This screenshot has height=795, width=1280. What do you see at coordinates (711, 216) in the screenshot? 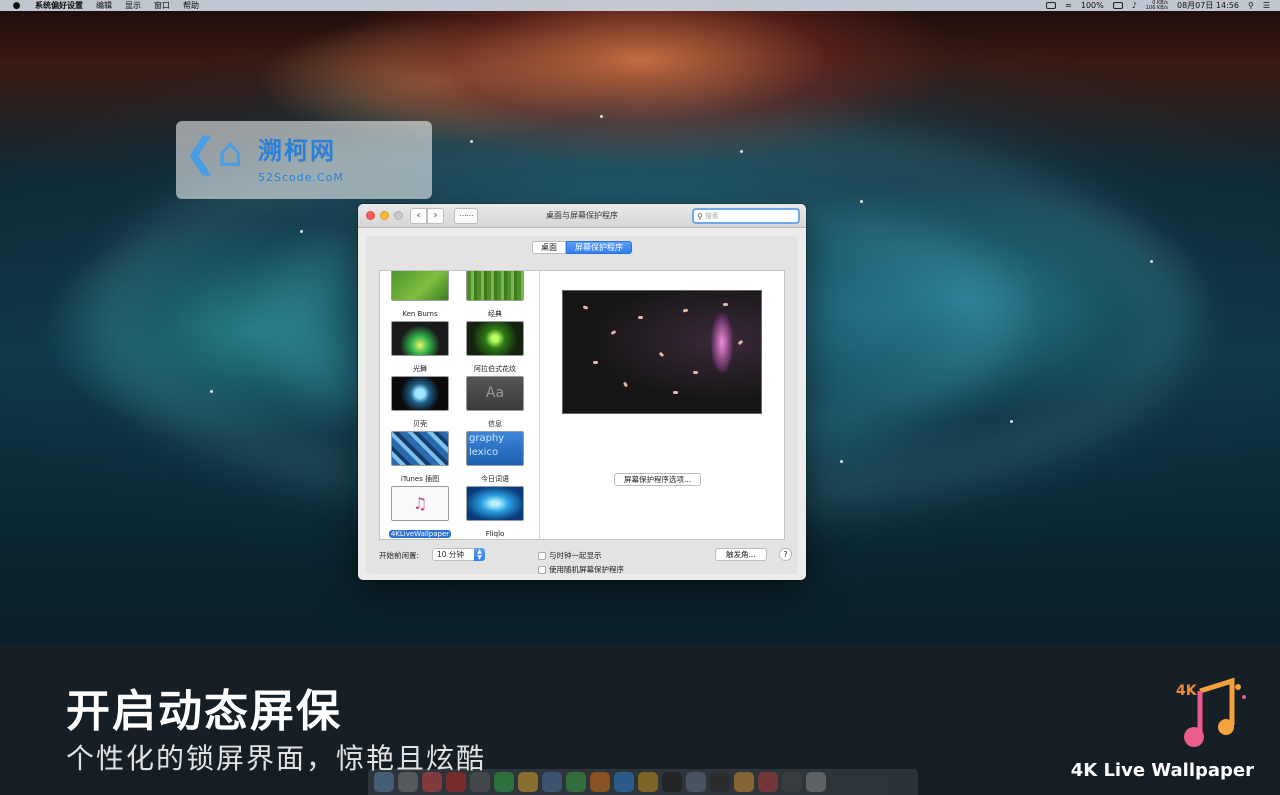
I see `search-placeholder: 搜索` at bounding box center [711, 216].